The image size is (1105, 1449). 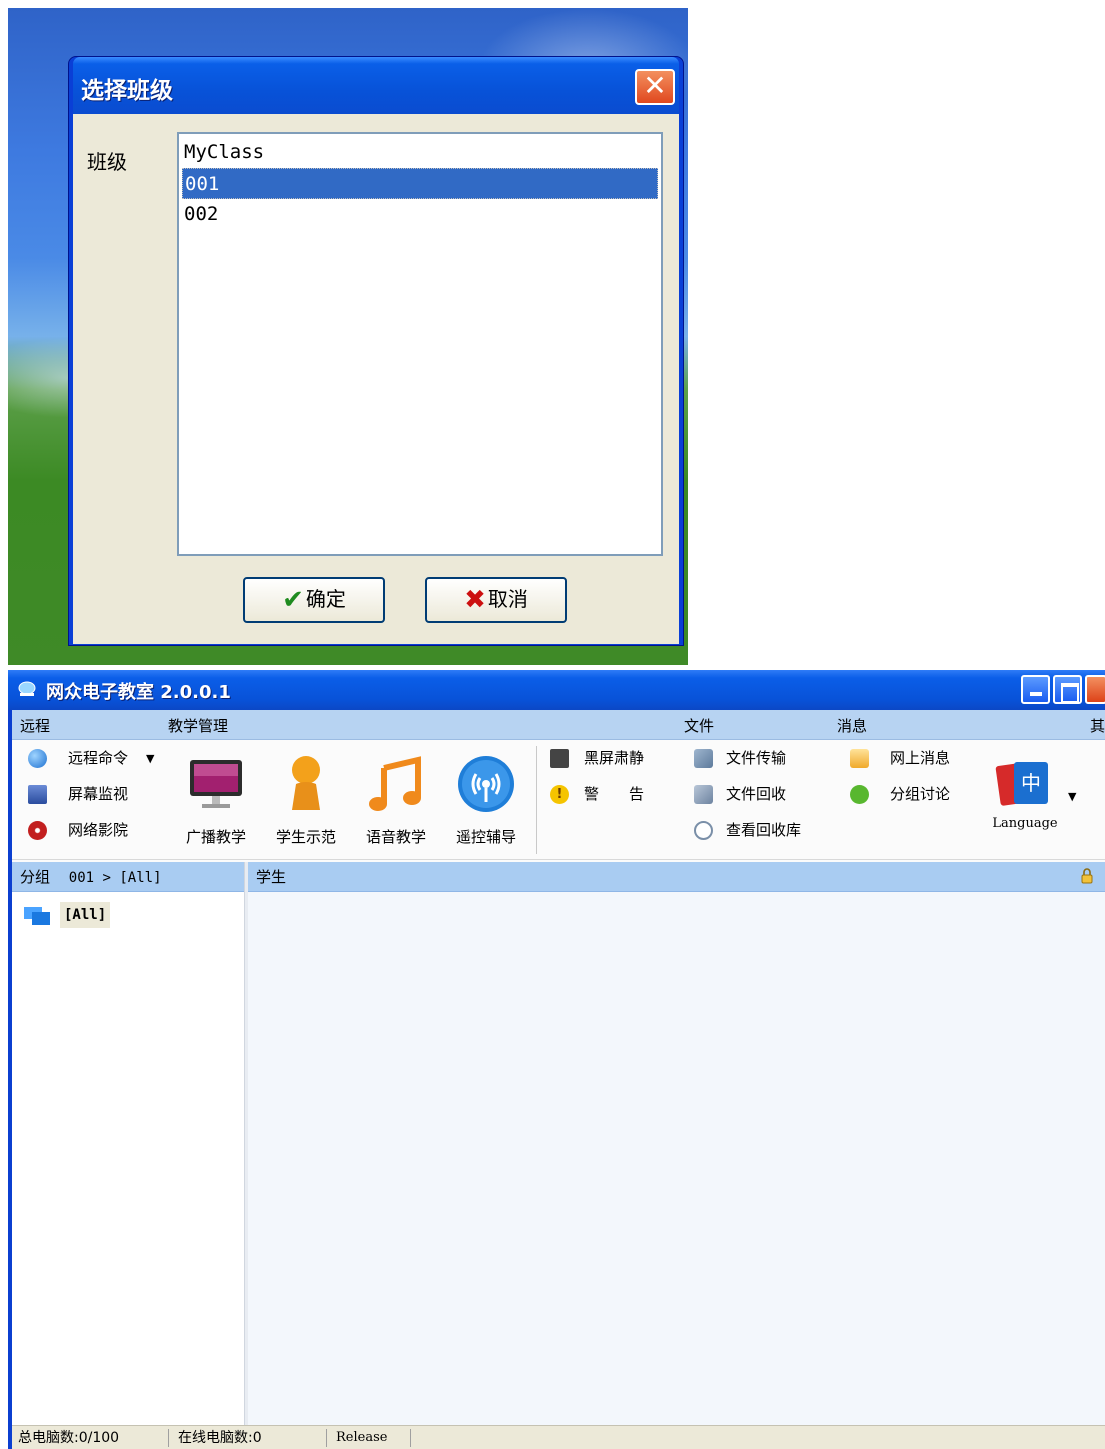 I want to click on language-icon-text: 中, so click(x=1031, y=783).